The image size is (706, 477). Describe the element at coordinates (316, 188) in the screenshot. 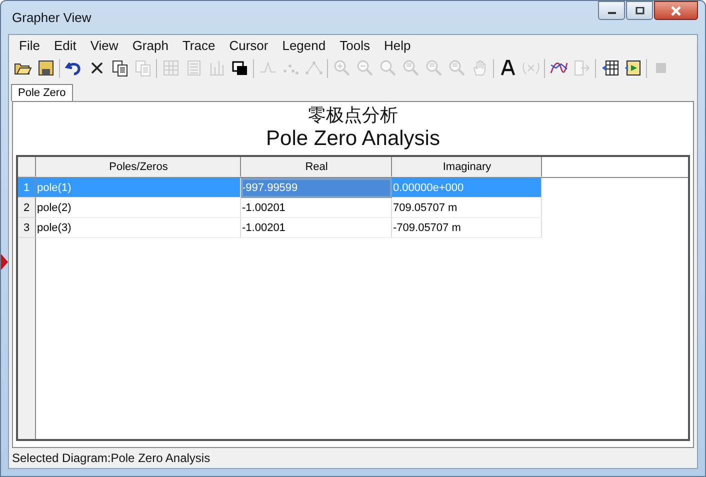

I see `table-cell: -997.99599` at that location.